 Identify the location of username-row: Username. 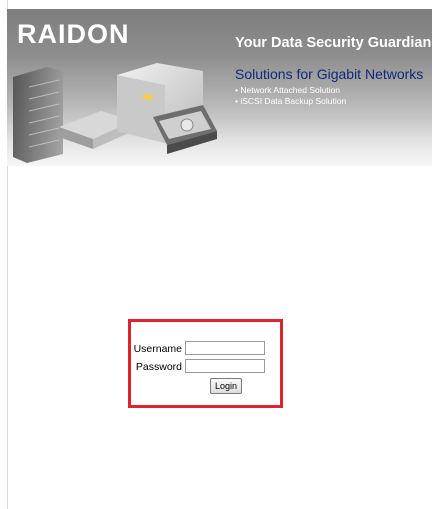
(205, 349).